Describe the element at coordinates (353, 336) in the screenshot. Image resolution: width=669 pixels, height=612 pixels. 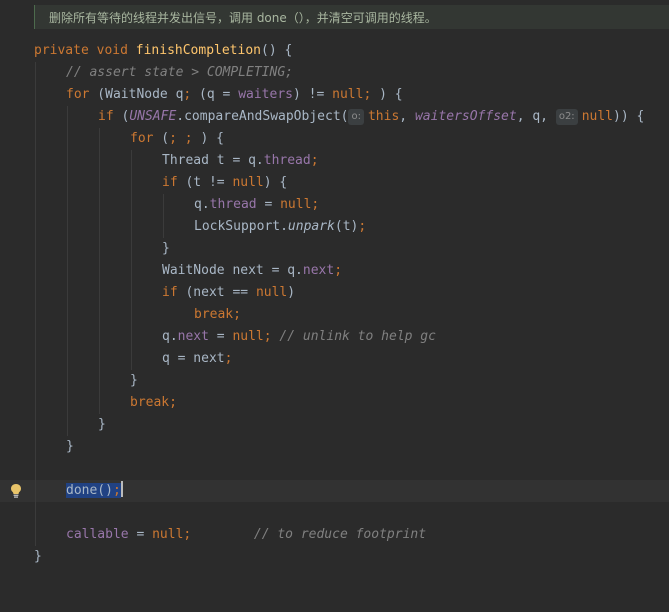
I see `line-comment: // unlink to help gc` at that location.